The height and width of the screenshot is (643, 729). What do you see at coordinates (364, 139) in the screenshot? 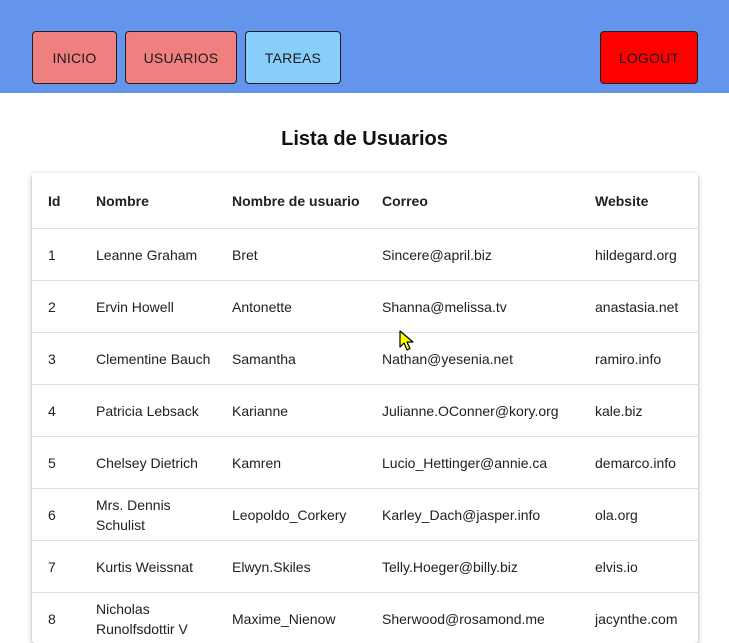
I see `page-title: Lista de Usuarios` at bounding box center [364, 139].